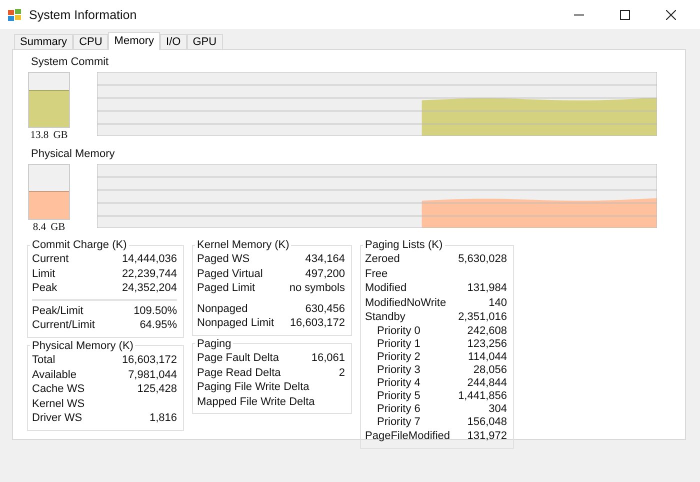 The width and height of the screenshot is (700, 482). Describe the element at coordinates (490, 370) in the screenshot. I see `stat-value: 28,056` at that location.